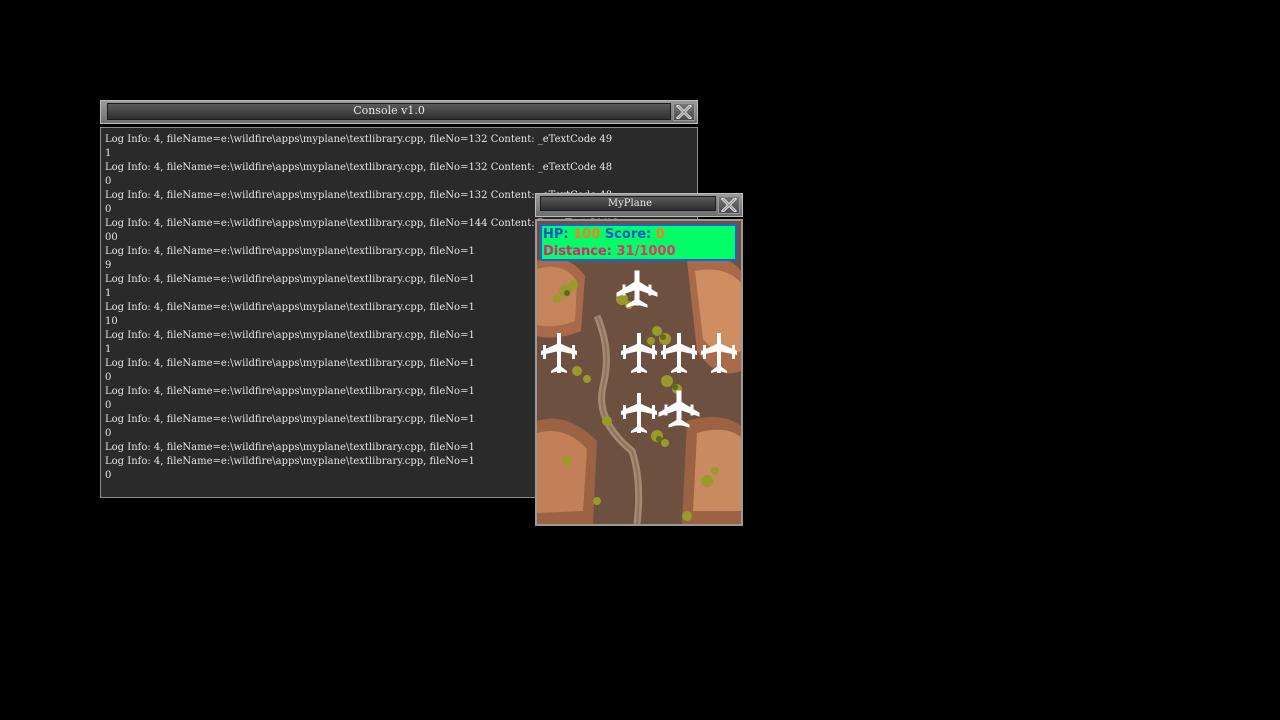 The height and width of the screenshot is (720, 1280). What do you see at coordinates (646, 251) in the screenshot?
I see `distance-value: 31/1000` at bounding box center [646, 251].